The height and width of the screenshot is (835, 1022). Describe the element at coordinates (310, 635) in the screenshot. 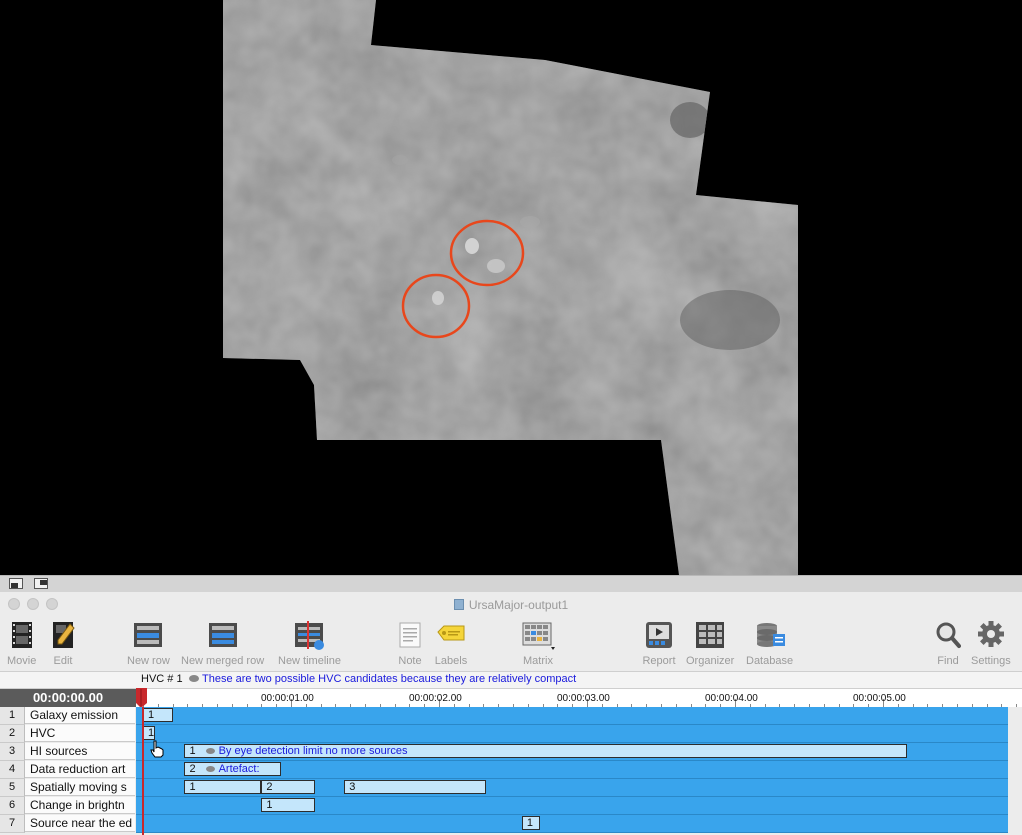

I see `new-timeline-icon` at that location.